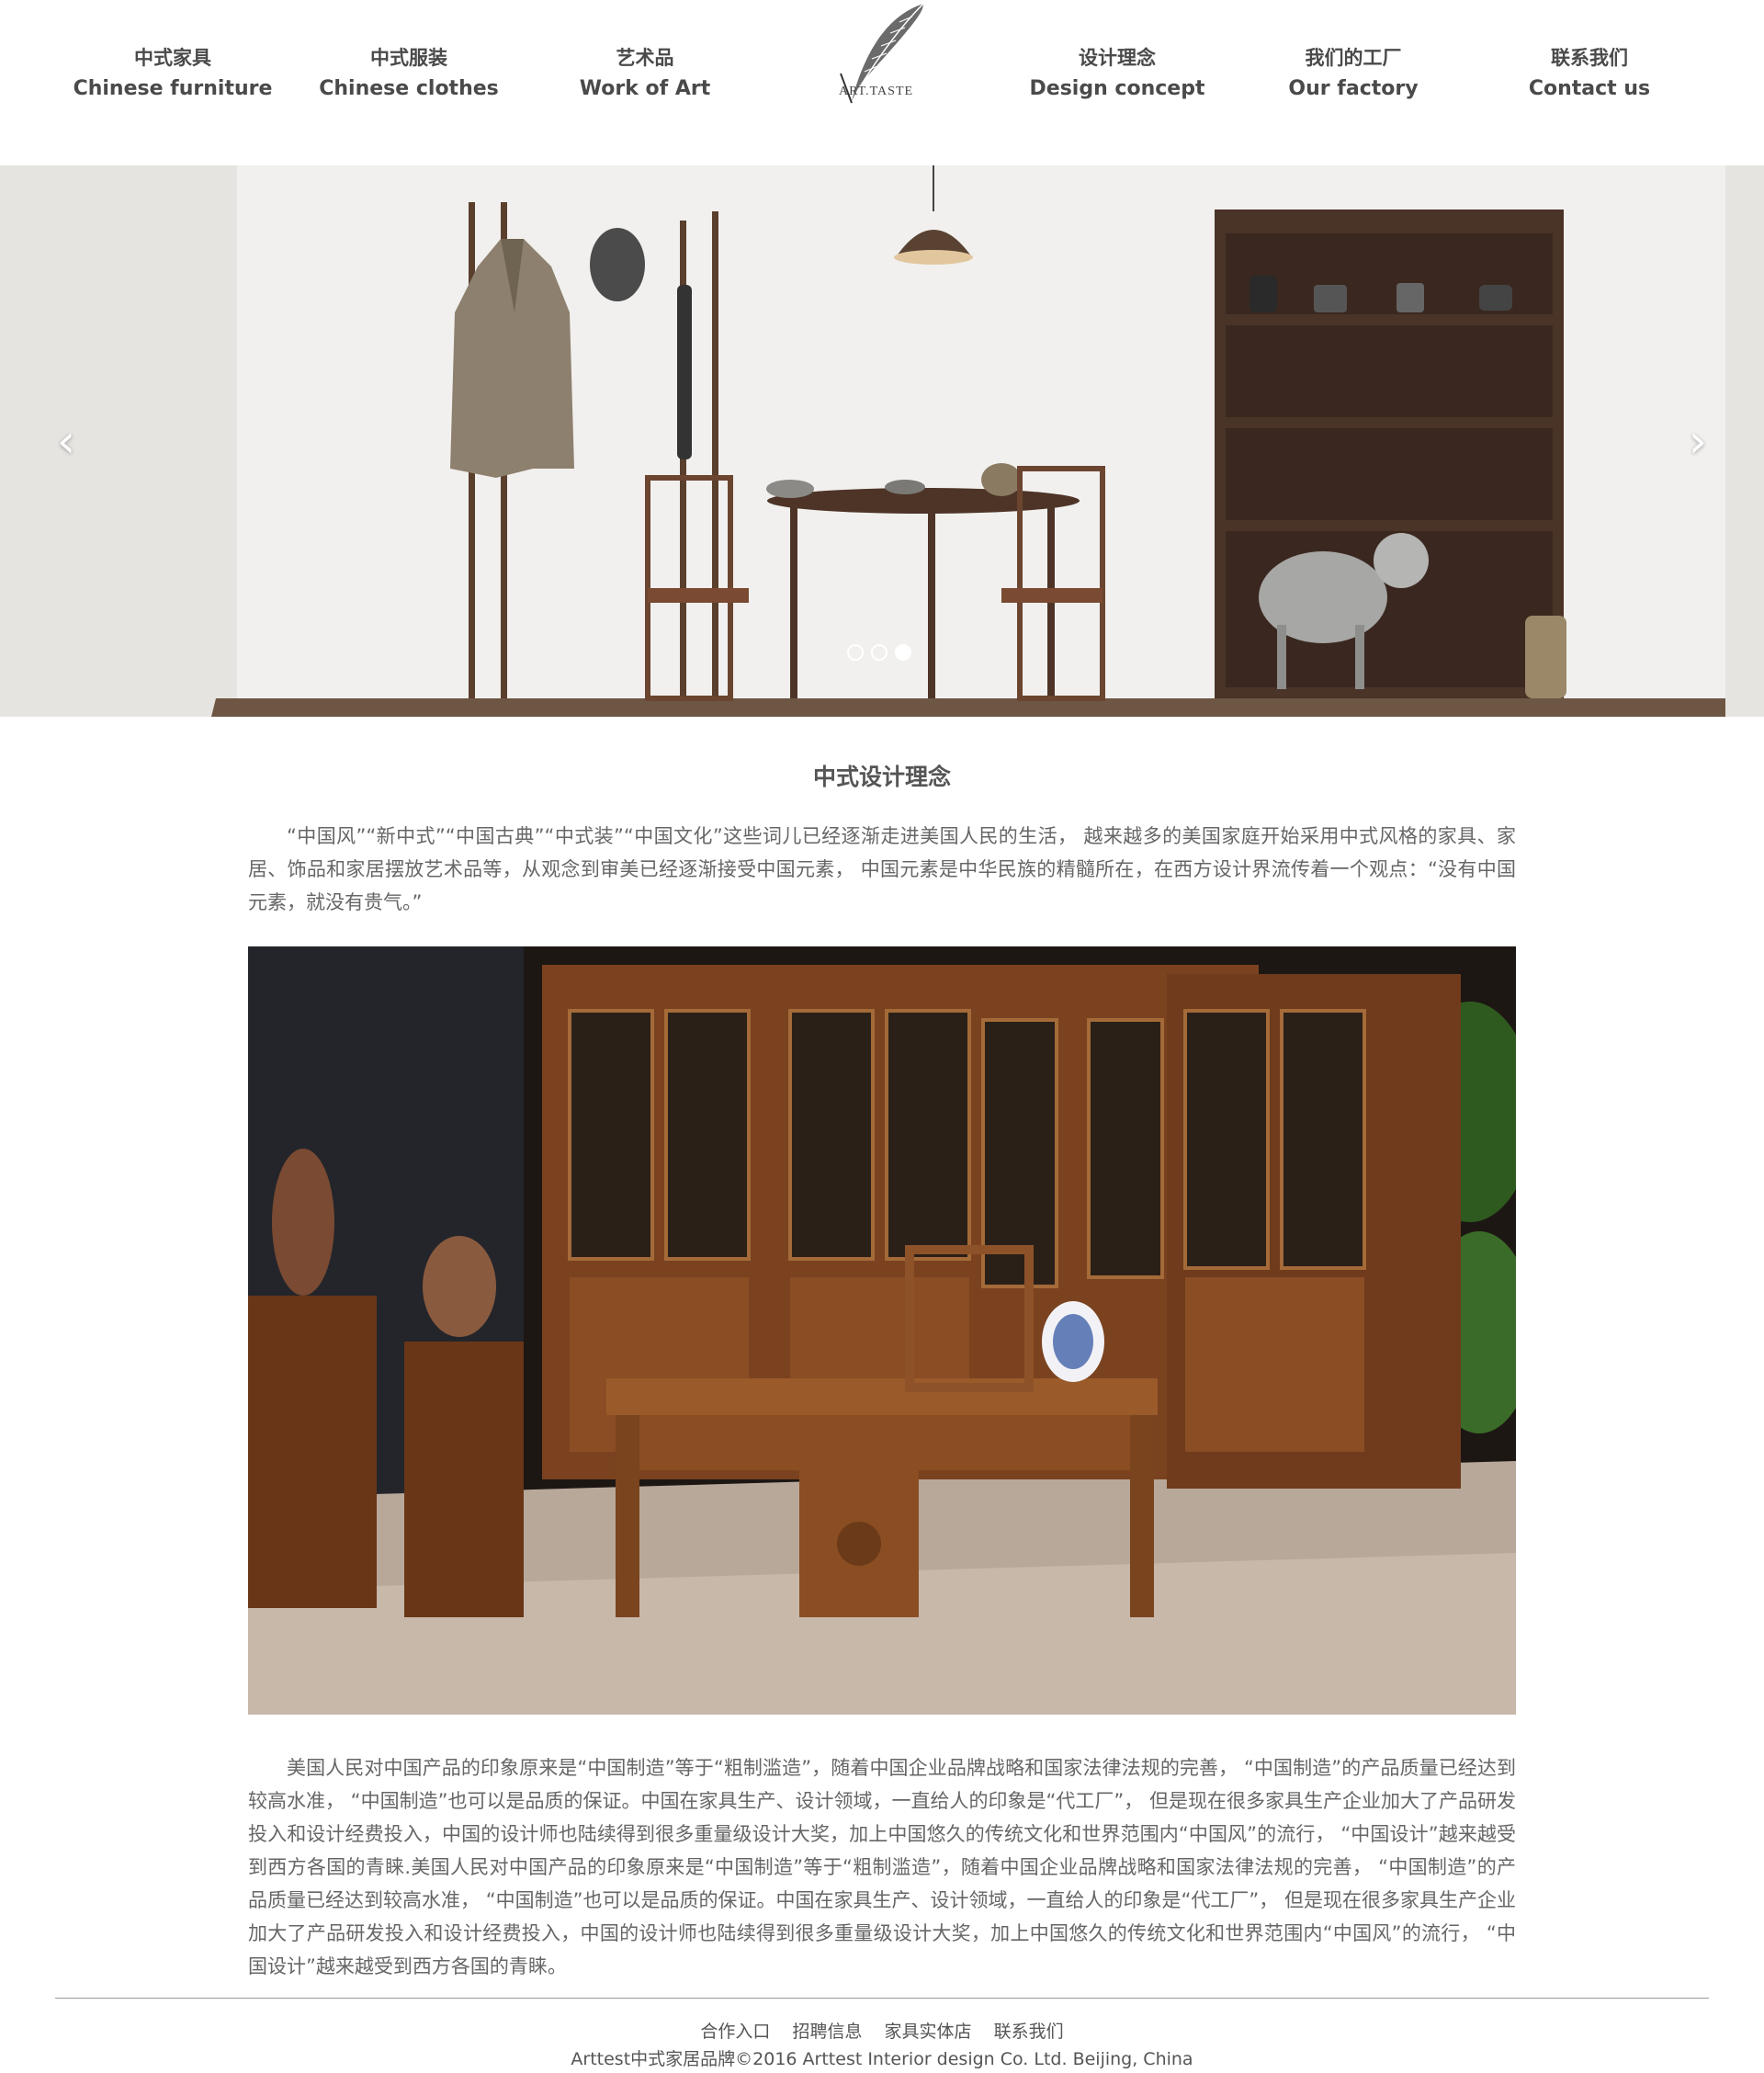 The width and height of the screenshot is (1764, 2073). What do you see at coordinates (882, 55) in the screenshot?
I see `brand-logo: ART.TASTE` at bounding box center [882, 55].